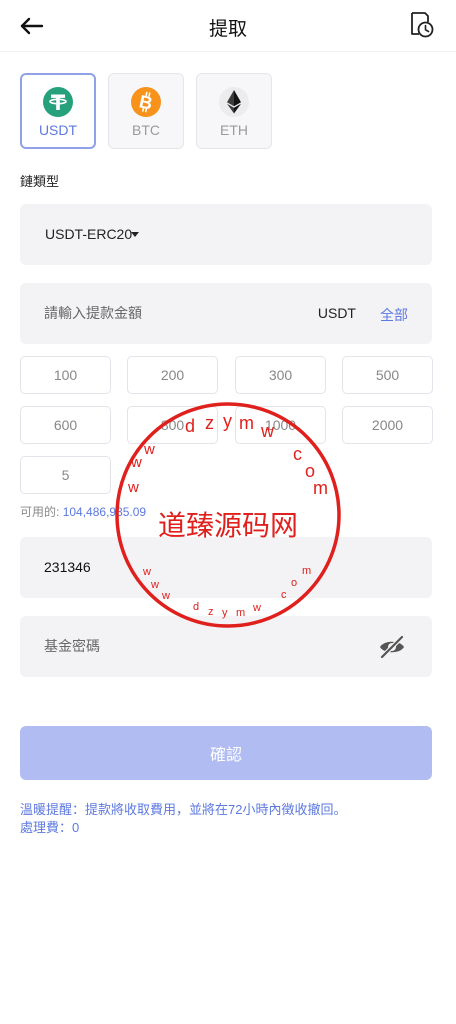 This screenshot has width=456, height=1024. I want to click on page-title: 提取, so click(227, 29).